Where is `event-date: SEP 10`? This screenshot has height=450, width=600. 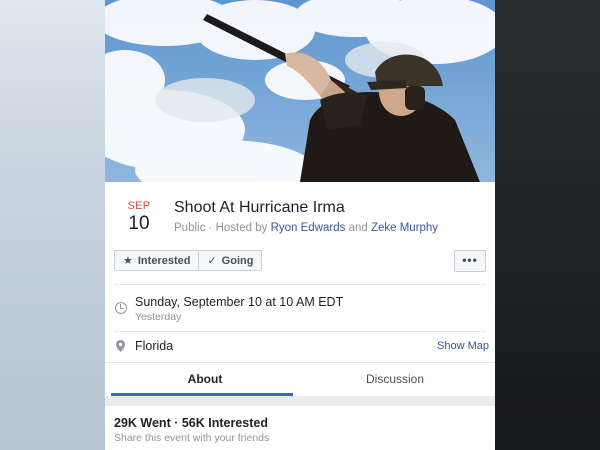 event-date: SEP 10 is located at coordinates (139, 217).